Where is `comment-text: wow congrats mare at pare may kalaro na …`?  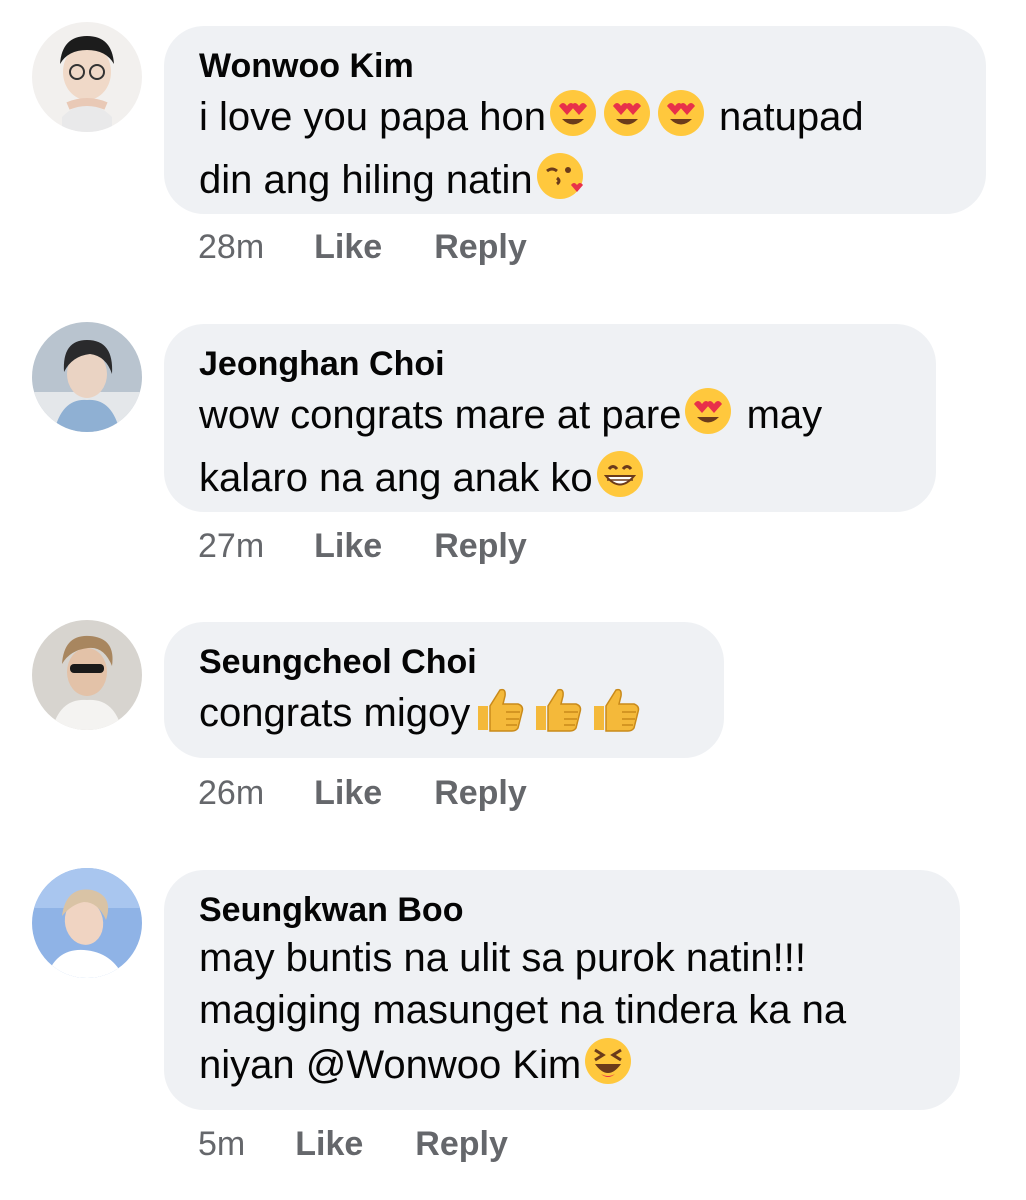
comment-text: wow congrats mare at pare may kalaro na … is located at coordinates (552, 449).